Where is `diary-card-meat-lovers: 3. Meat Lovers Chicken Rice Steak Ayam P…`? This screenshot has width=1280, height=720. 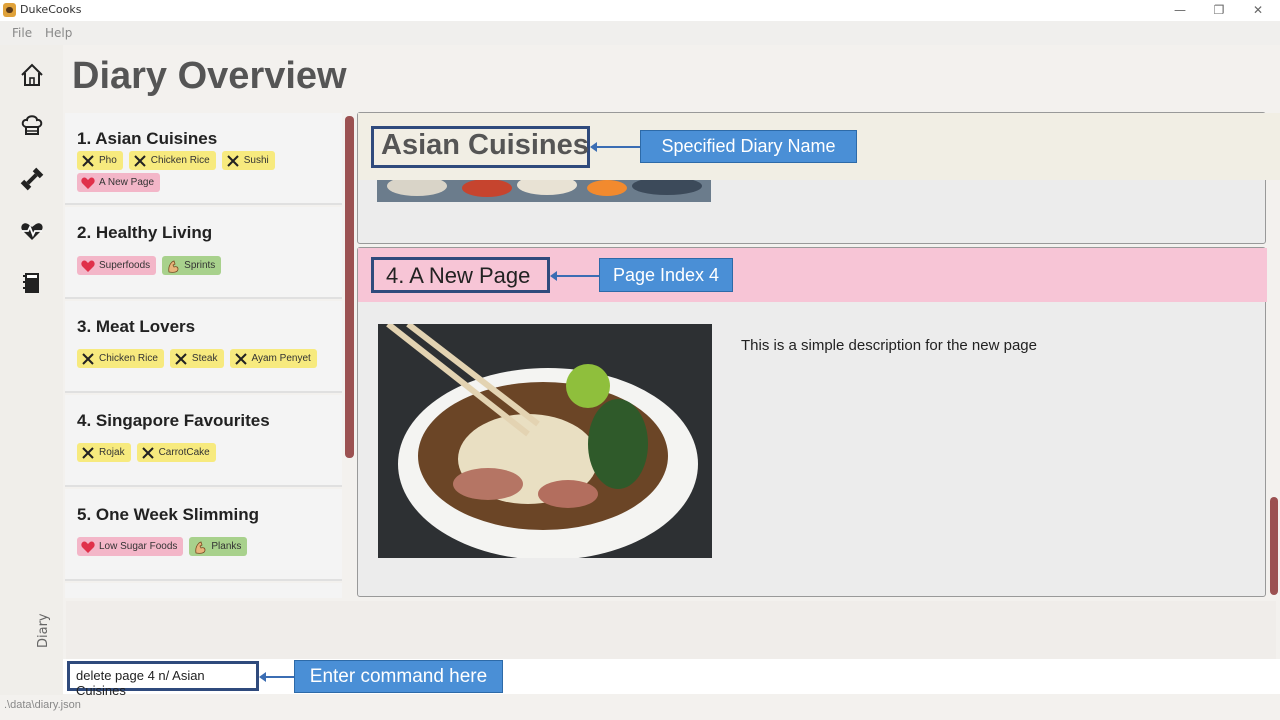 diary-card-meat-lovers: 3. Meat Lovers Chicken Rice Steak Ayam P… is located at coordinates (203, 347).